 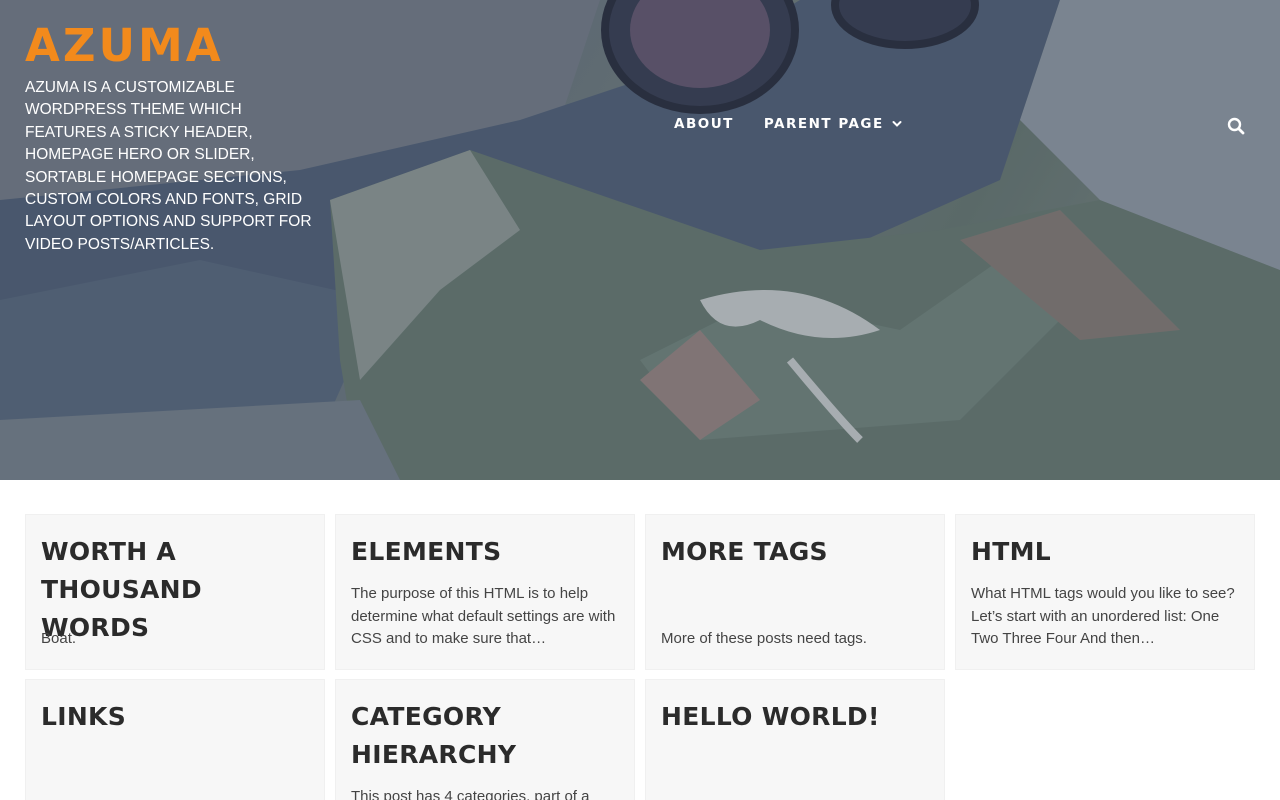 I want to click on post-title: LINKS, so click(x=175, y=717).